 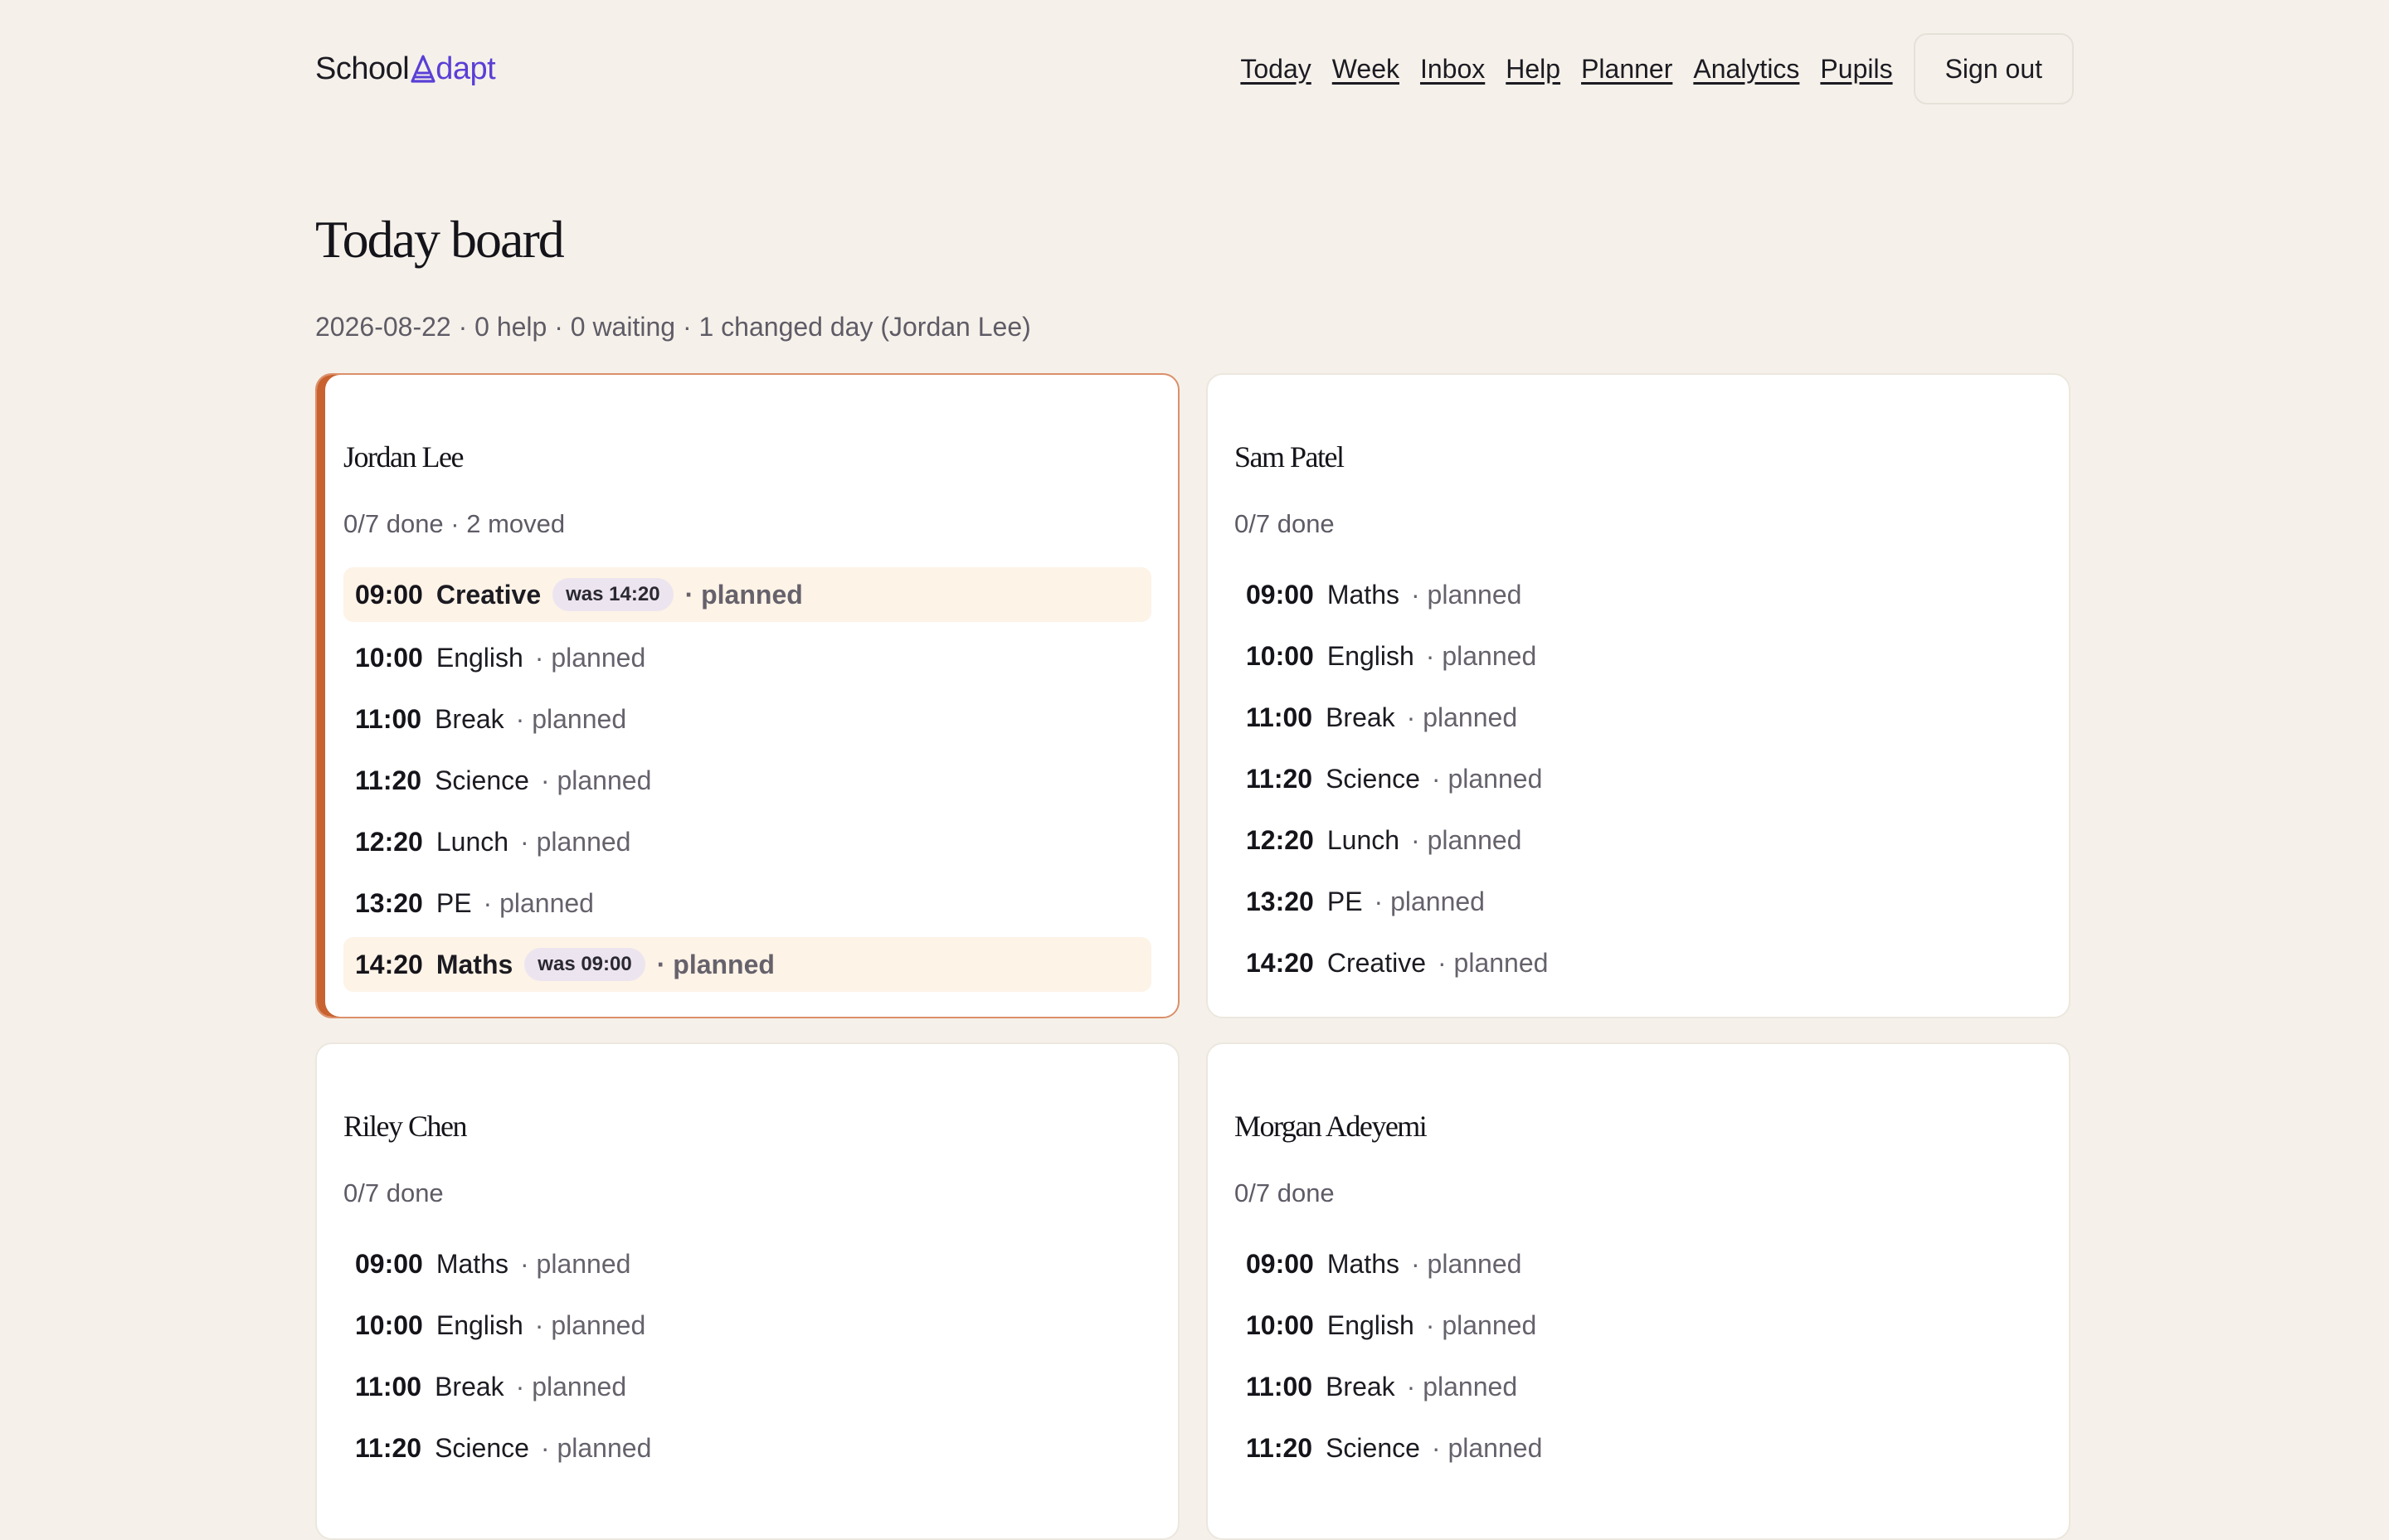 What do you see at coordinates (1533, 69) in the screenshot?
I see `nav-link-help: Help` at bounding box center [1533, 69].